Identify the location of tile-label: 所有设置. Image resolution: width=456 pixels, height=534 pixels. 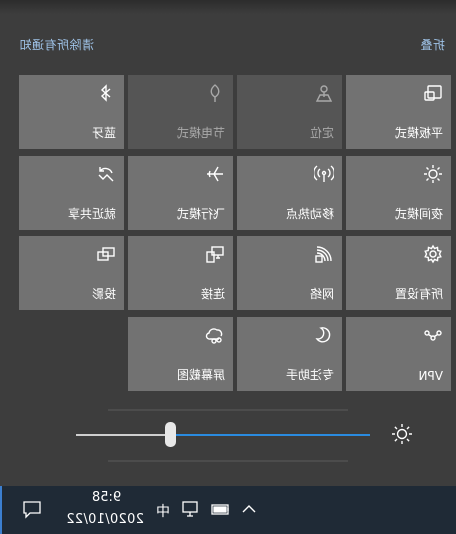
(418, 294).